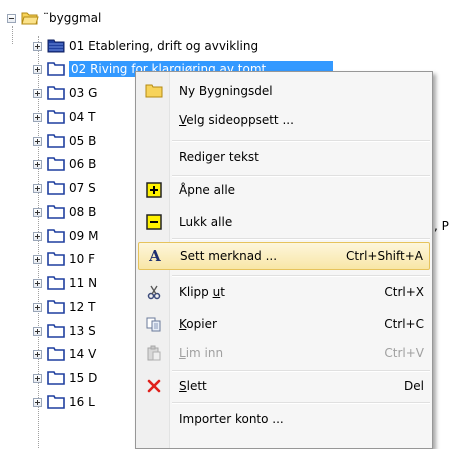 This screenshot has width=450, height=449. I want to click on tree-item-label: 01 Etablering, drift og avvikling, so click(164, 46).